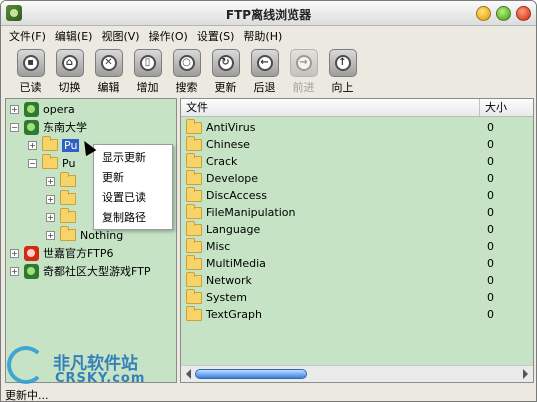  I want to click on file-list-header: 文件 大小, so click(357, 108).